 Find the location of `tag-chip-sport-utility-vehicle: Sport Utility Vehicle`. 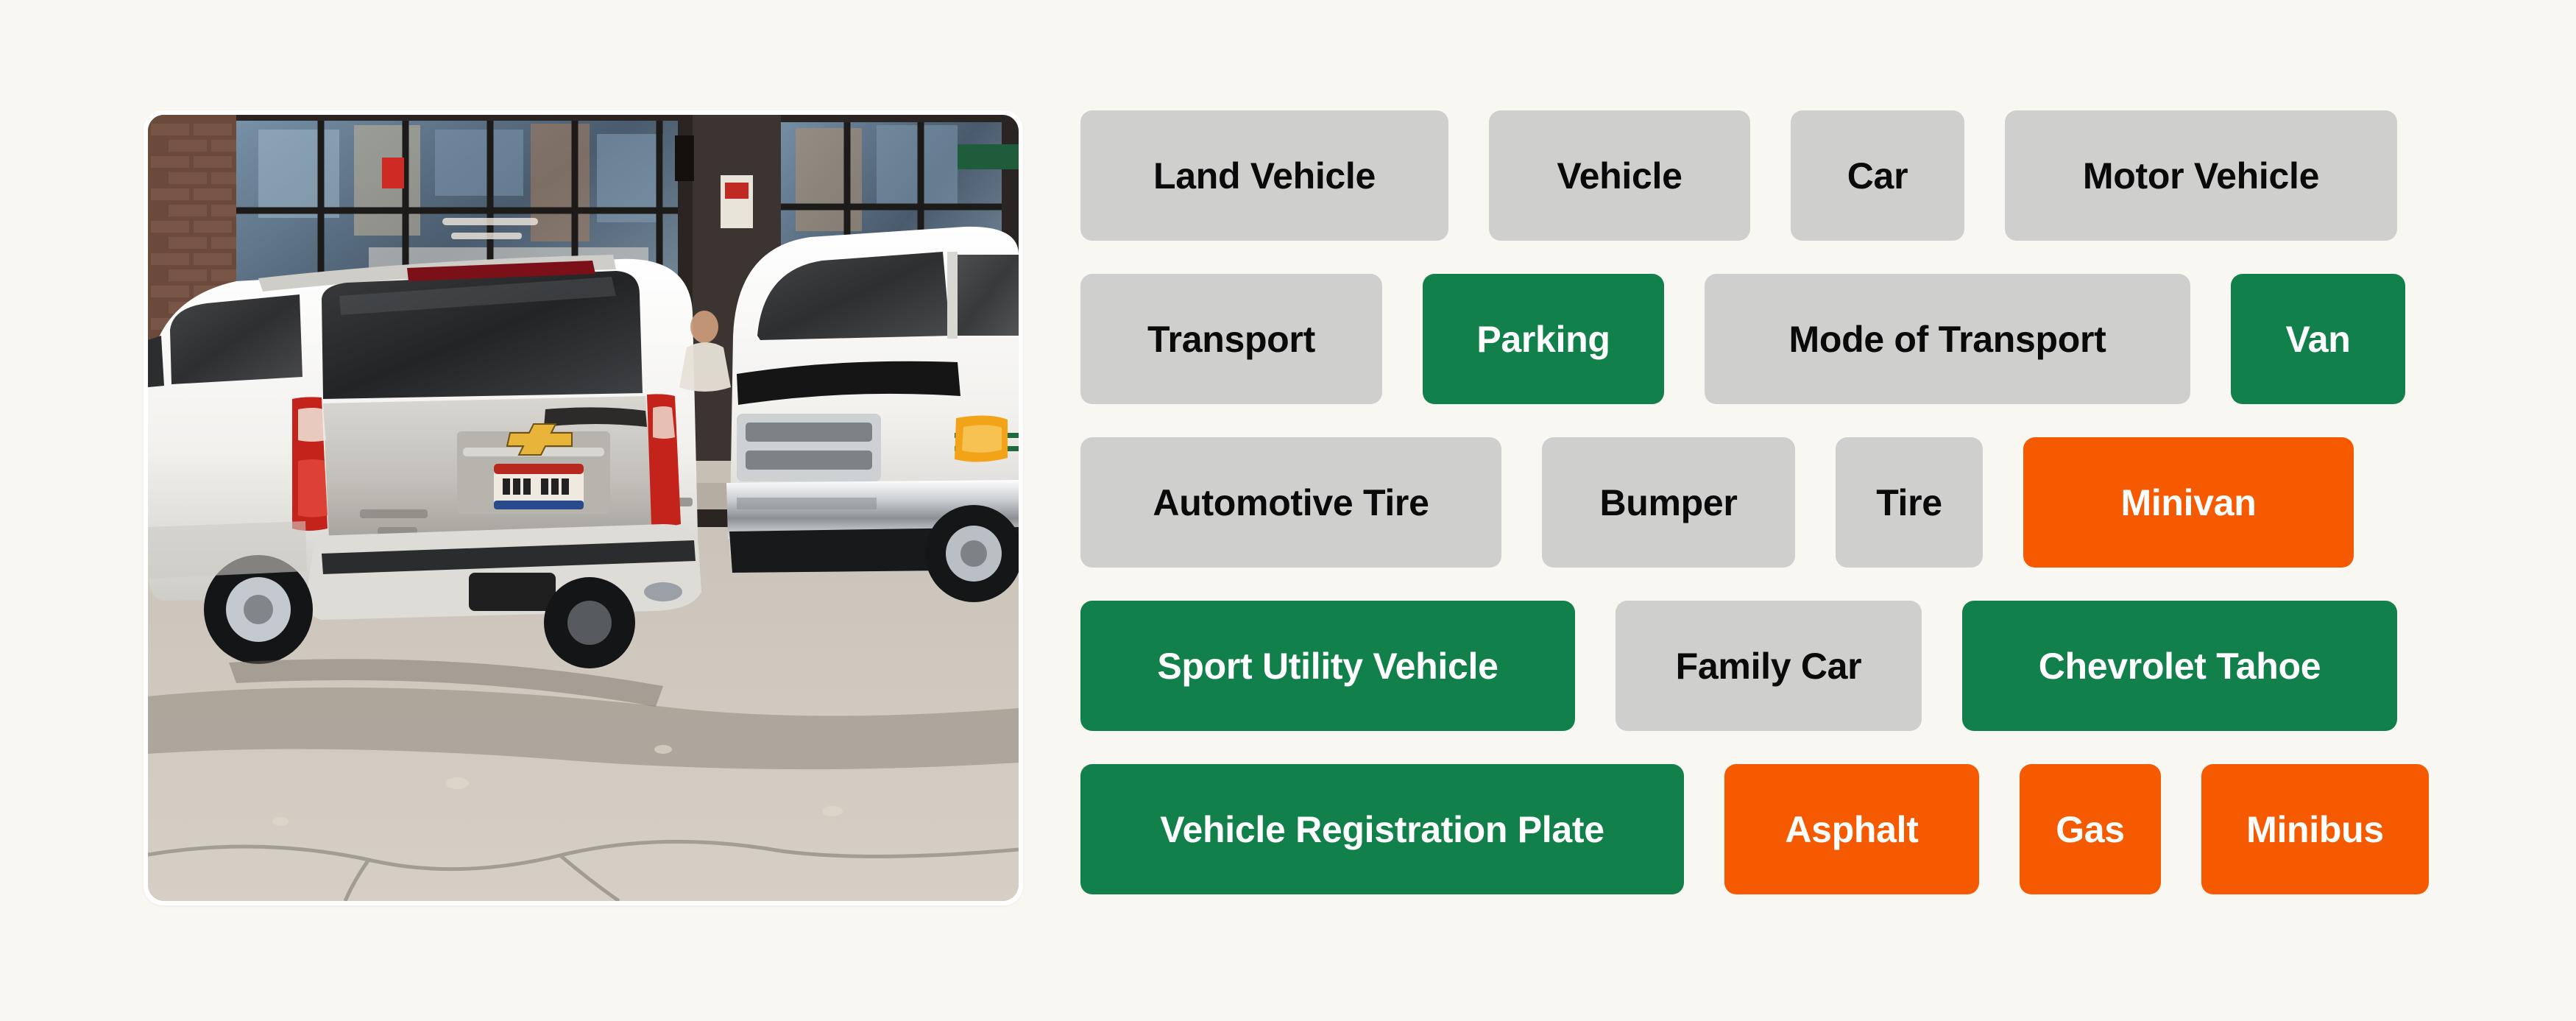

tag-chip-sport-utility-vehicle: Sport Utility Vehicle is located at coordinates (1327, 666).